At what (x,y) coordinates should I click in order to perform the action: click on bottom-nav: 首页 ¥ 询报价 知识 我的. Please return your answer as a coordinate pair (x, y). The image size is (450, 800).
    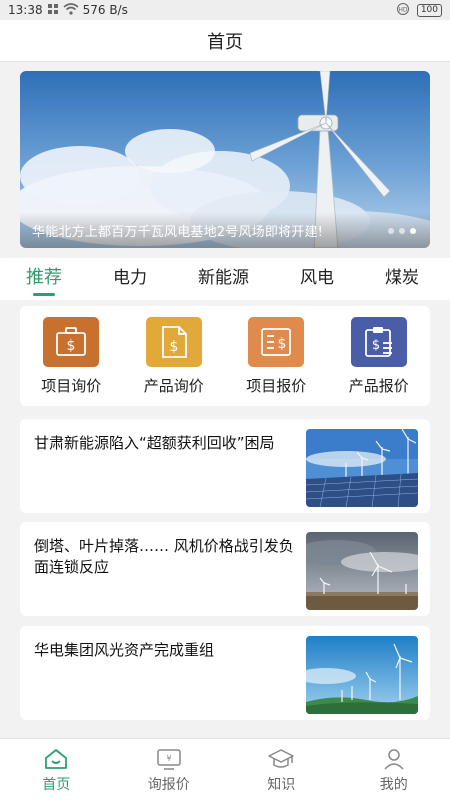
    Looking at the image, I should click on (225, 769).